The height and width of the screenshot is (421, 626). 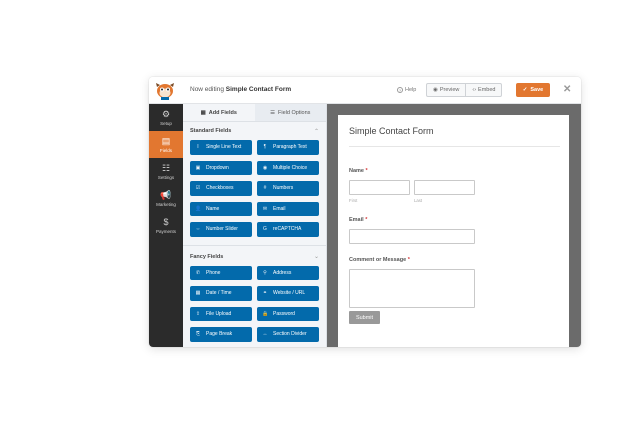 What do you see at coordinates (198, 188) in the screenshot?
I see `checkboxes-icon: ☑` at bounding box center [198, 188].